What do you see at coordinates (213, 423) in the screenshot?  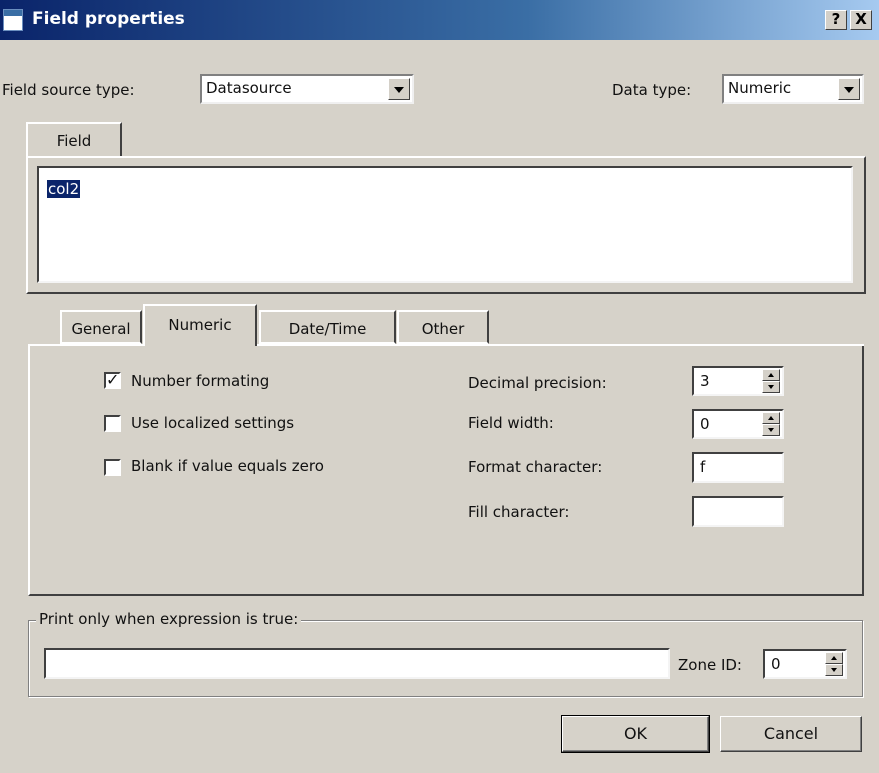 I see `use-localized-settings-label: Use localized settings` at bounding box center [213, 423].